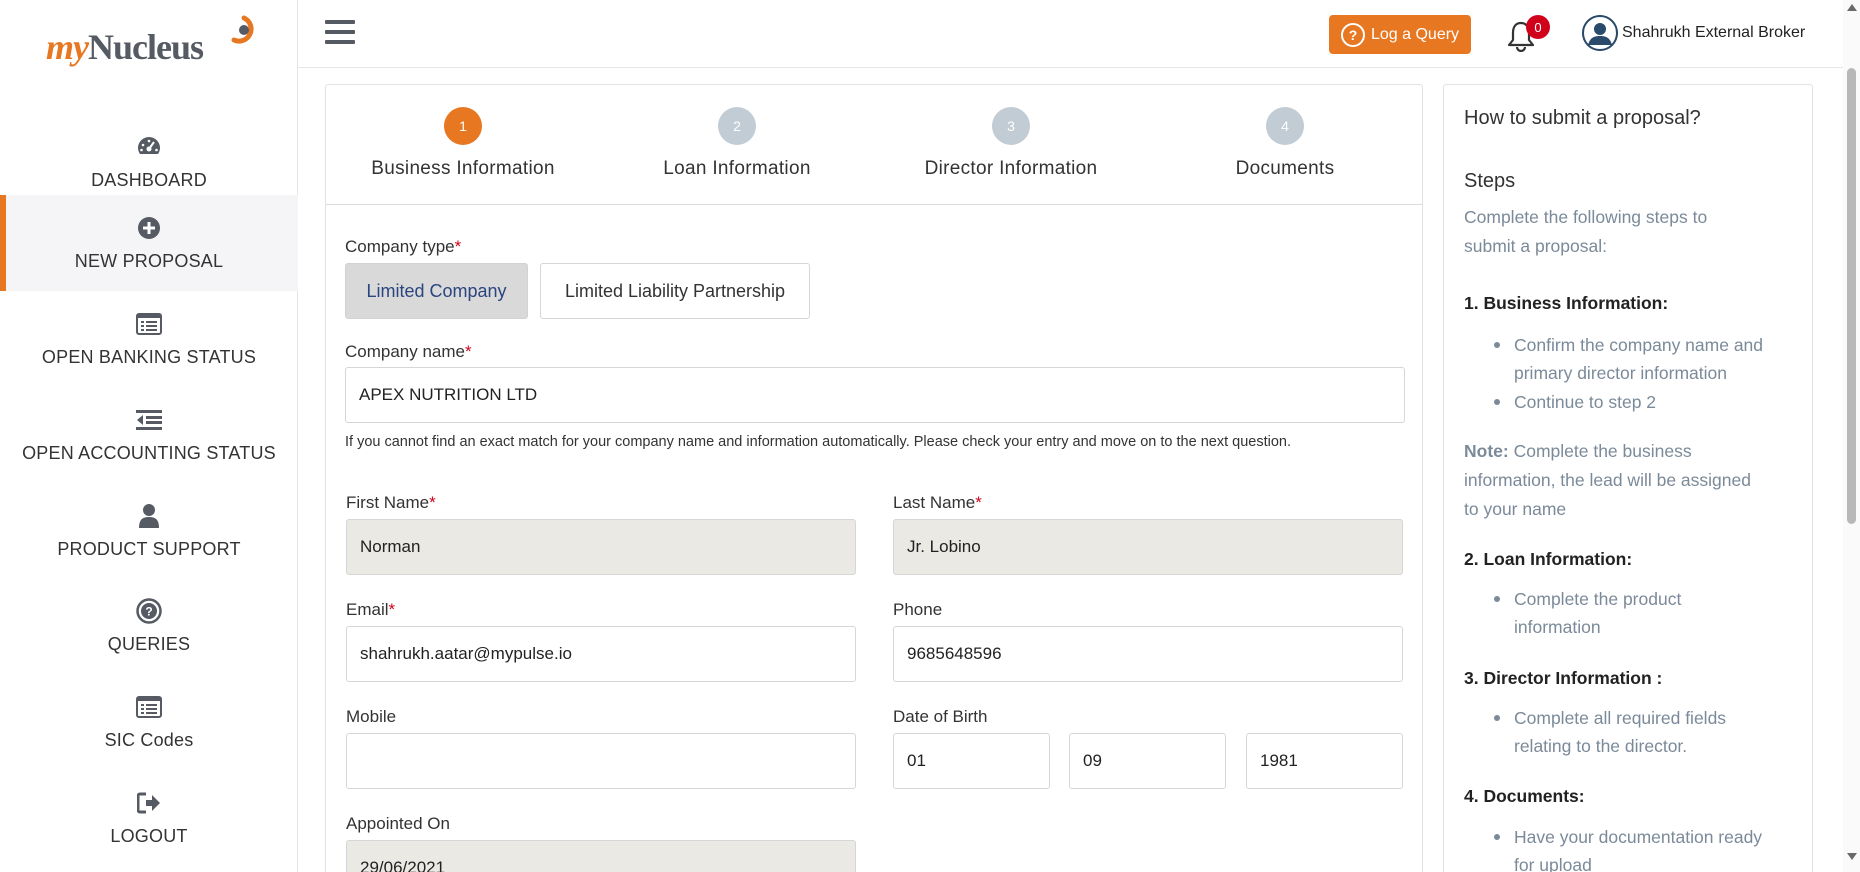 This screenshot has height=872, width=1860. I want to click on outdent-icon, so click(149, 420).